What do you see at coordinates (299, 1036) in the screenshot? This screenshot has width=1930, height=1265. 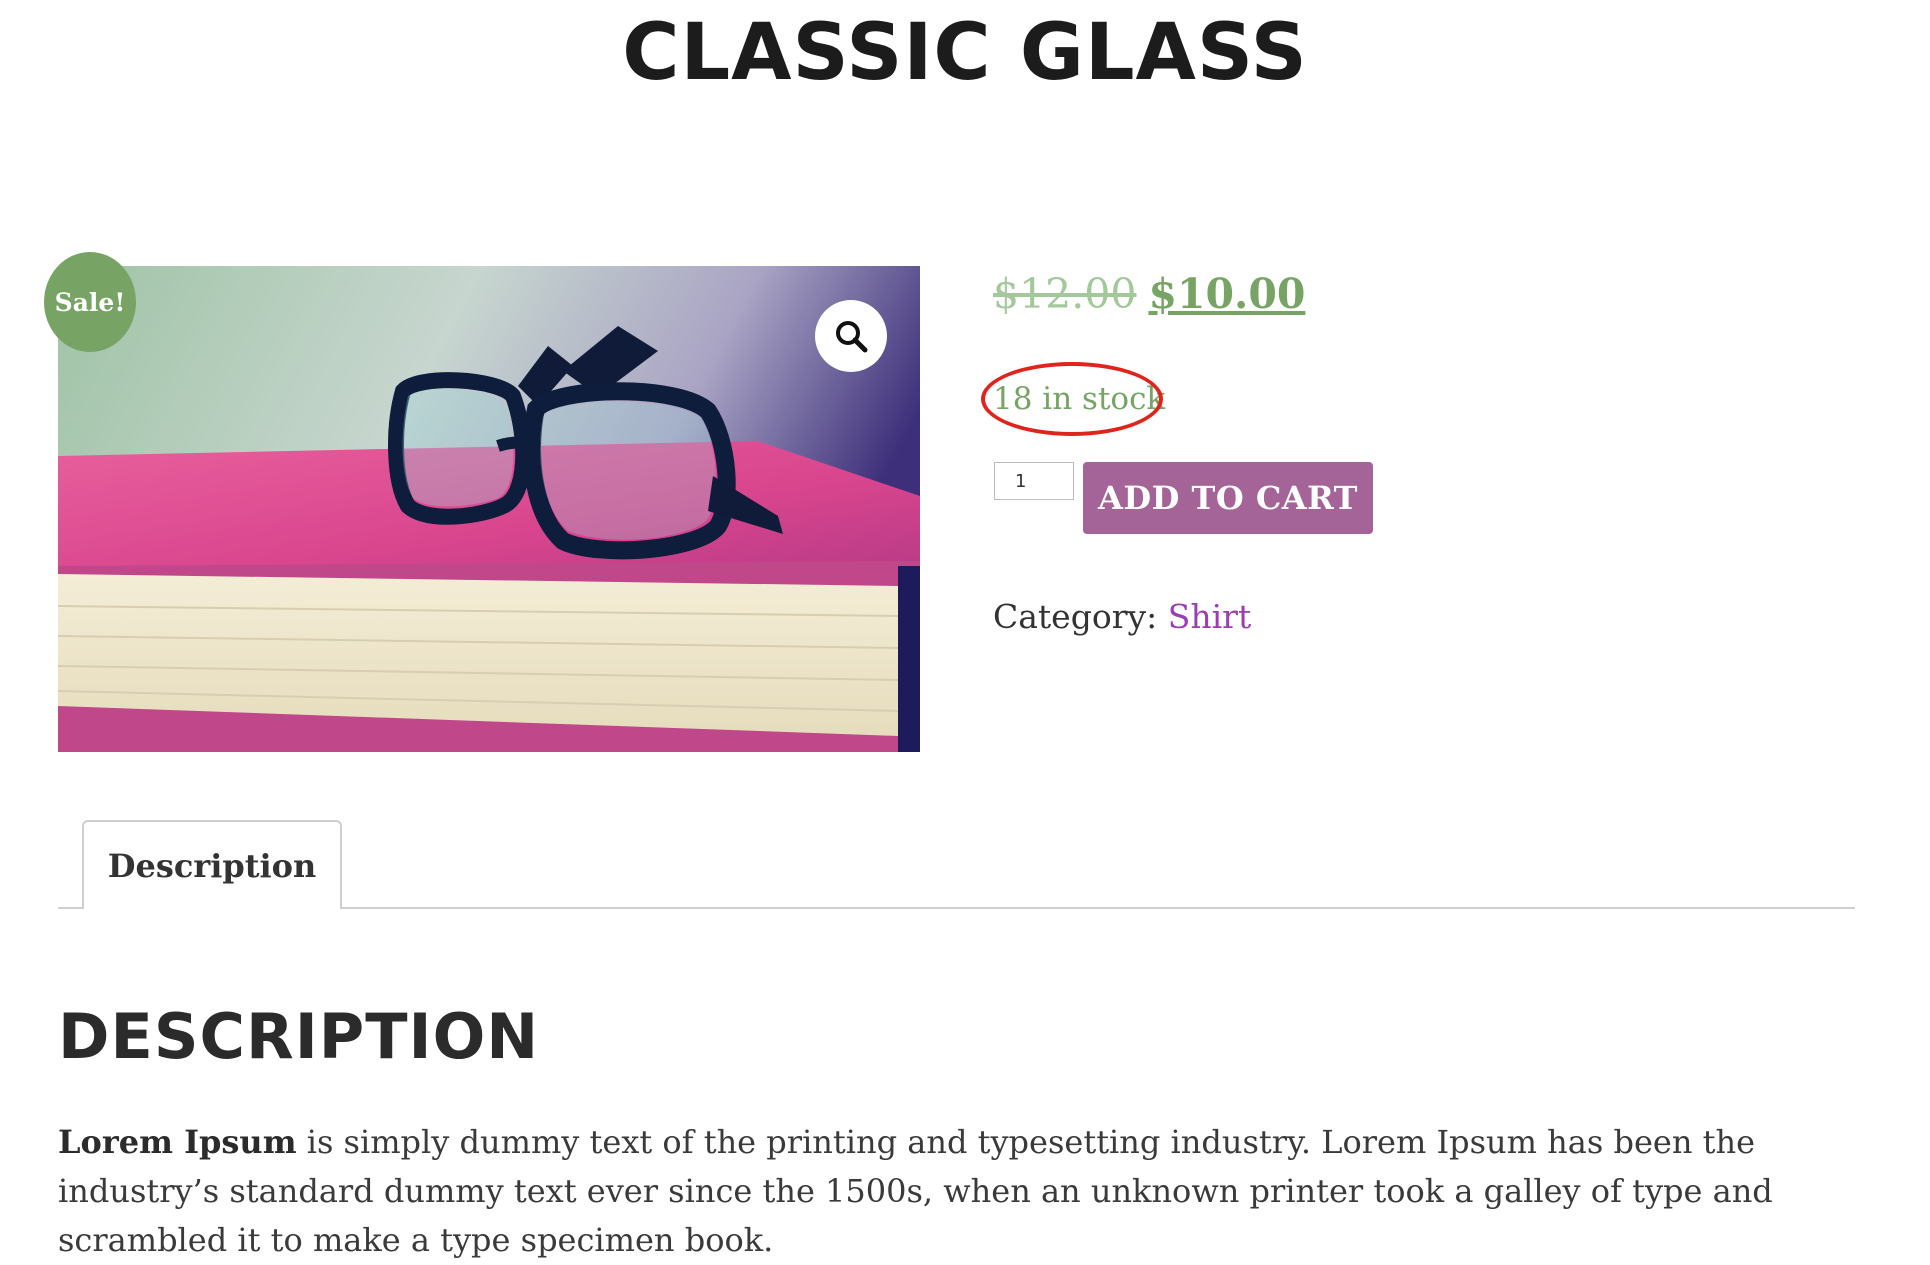 I see `description-heading: DESCRIPTION` at bounding box center [299, 1036].